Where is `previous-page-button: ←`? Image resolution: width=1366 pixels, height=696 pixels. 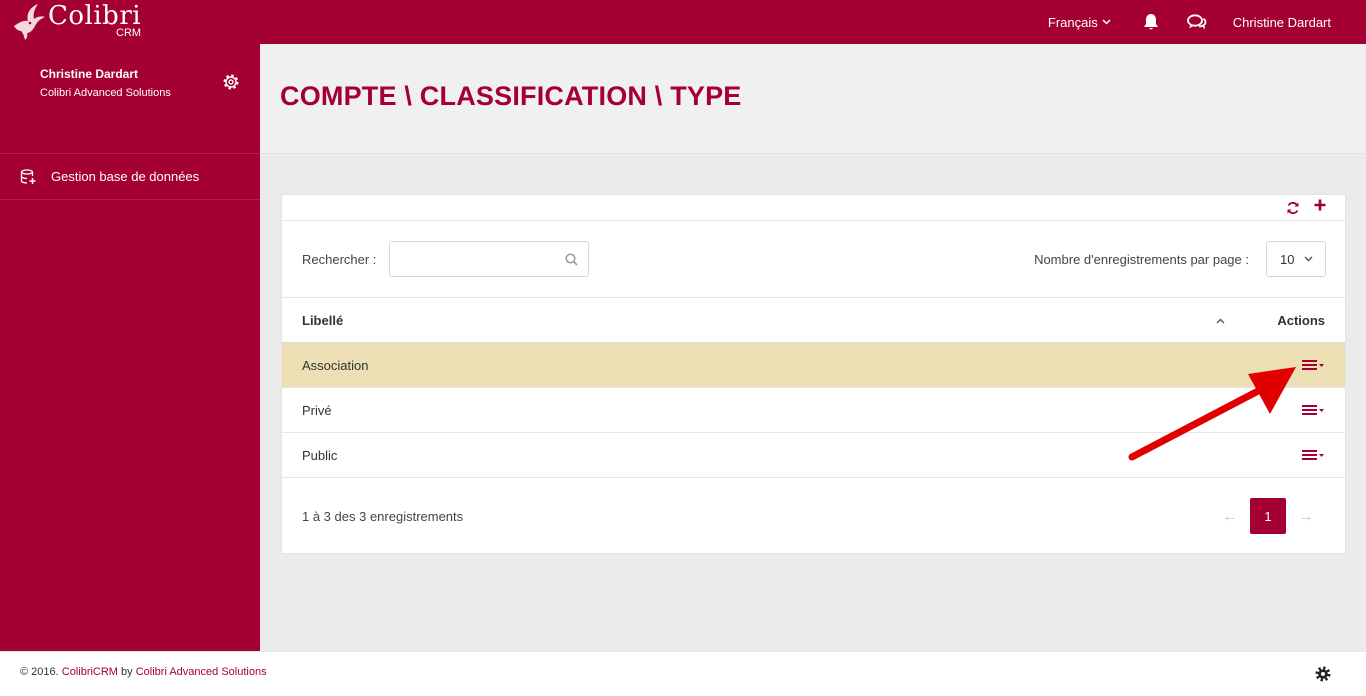 previous-page-button: ← is located at coordinates (1230, 516).